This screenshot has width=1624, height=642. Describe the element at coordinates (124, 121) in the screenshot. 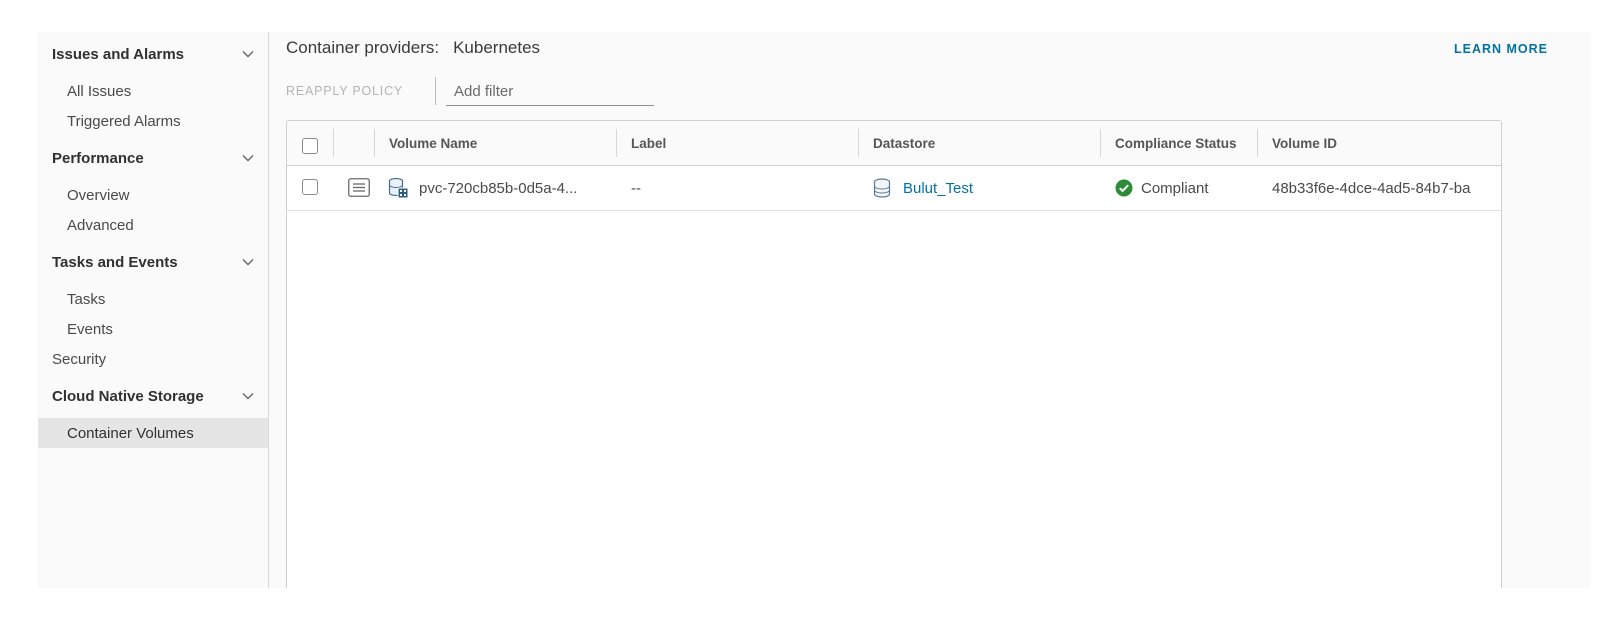

I see `sidebar-item-label: Triggered Alarms` at that location.